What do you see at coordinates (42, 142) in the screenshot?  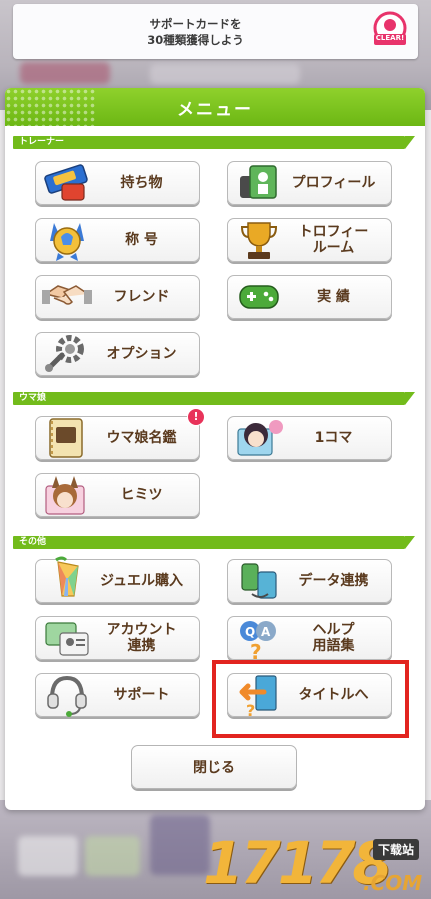 I see `section-label-trainer: トレーナー` at bounding box center [42, 142].